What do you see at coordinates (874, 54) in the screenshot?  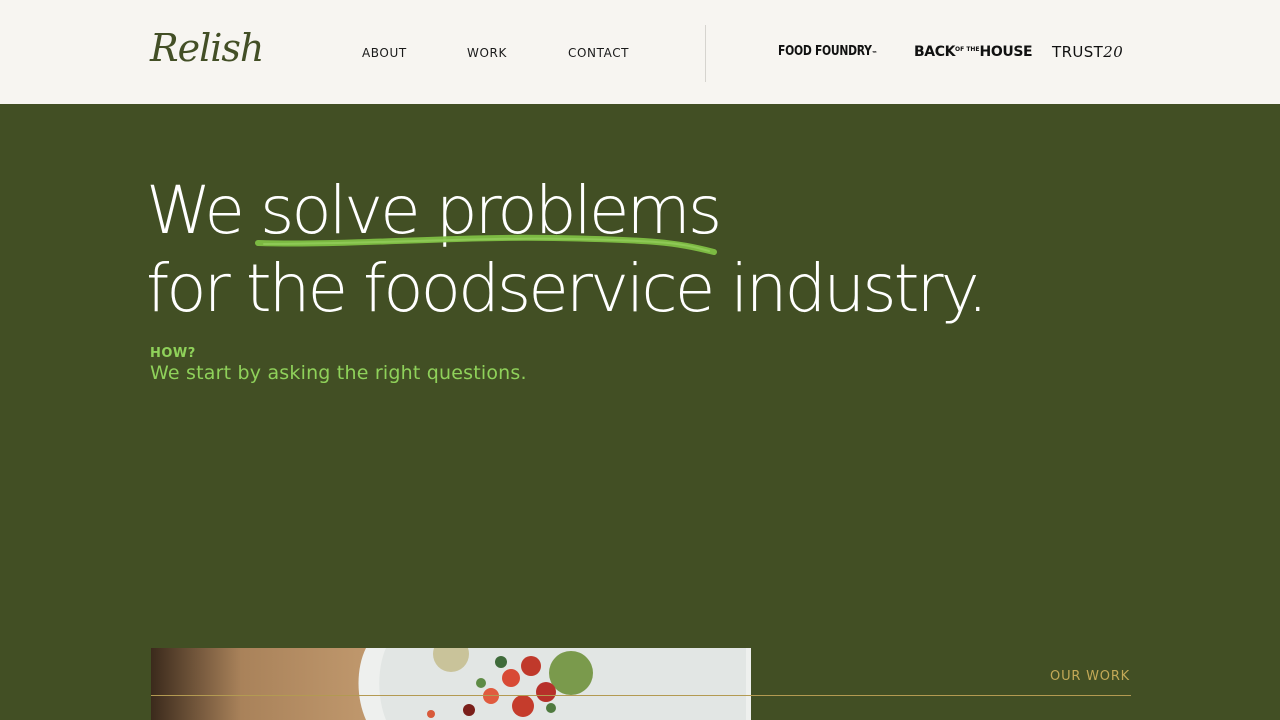 I see `brand-food-foundry-mark: ™` at bounding box center [874, 54].